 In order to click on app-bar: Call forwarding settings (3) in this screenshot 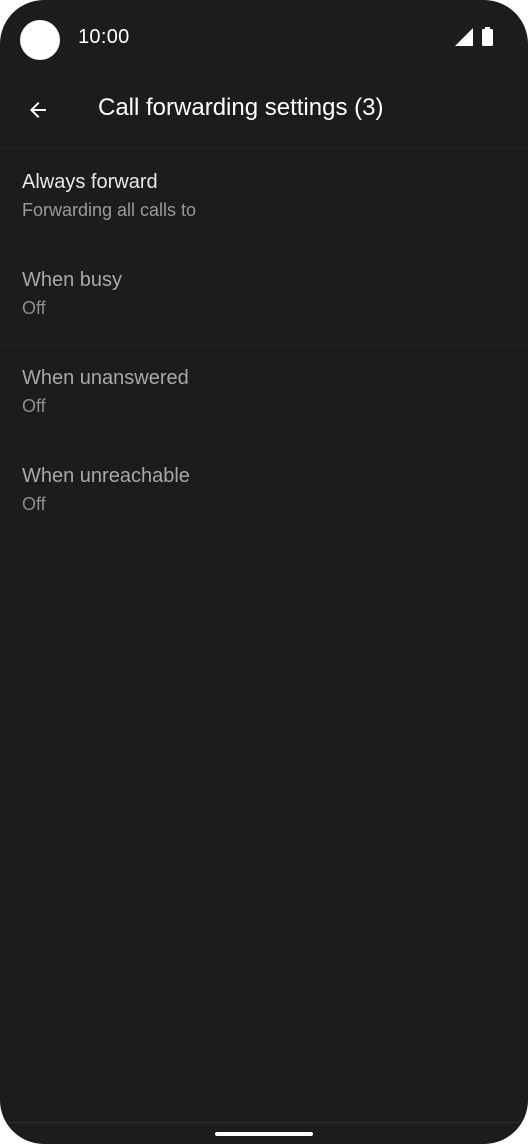, I will do `click(264, 112)`.